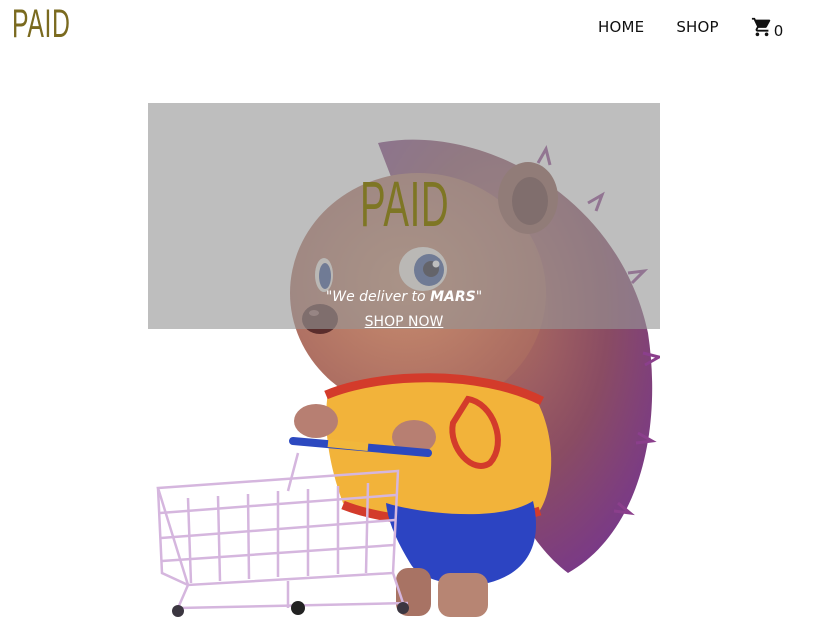 The image size is (831, 626). I want to click on cart-button: 0, so click(767, 28).